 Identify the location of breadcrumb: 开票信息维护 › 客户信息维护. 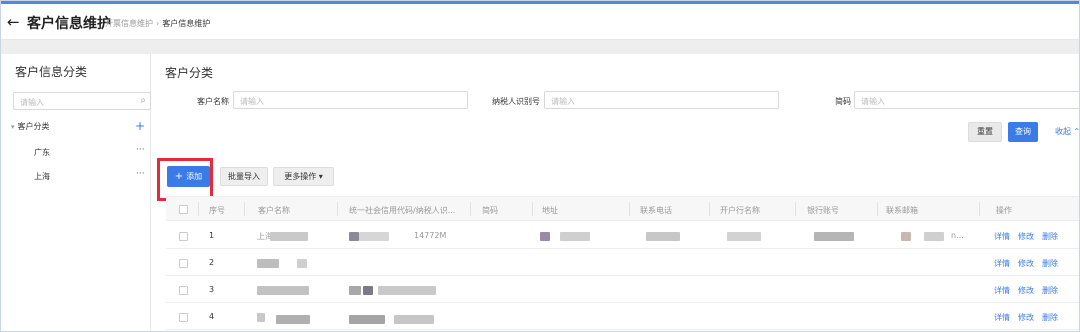
(157, 23).